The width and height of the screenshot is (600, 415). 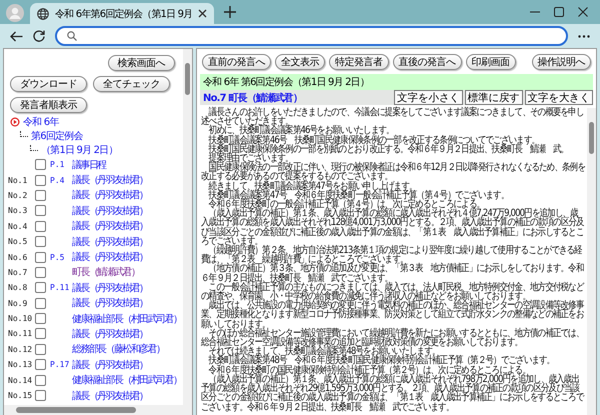 I want to click on item-number: No.6, so click(x=18, y=257).